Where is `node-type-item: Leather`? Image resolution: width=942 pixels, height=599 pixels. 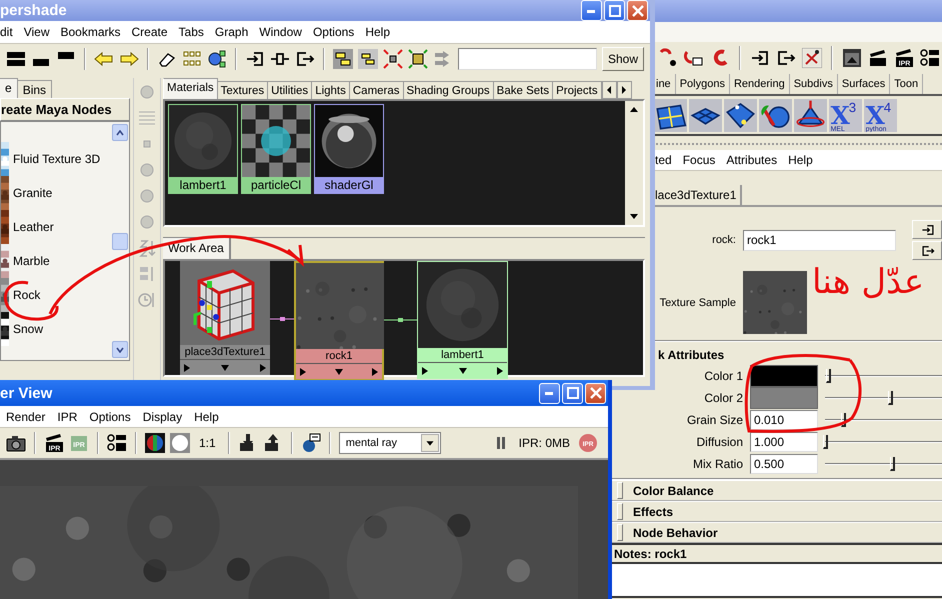
node-type-item: Leather is located at coordinates (33, 227).